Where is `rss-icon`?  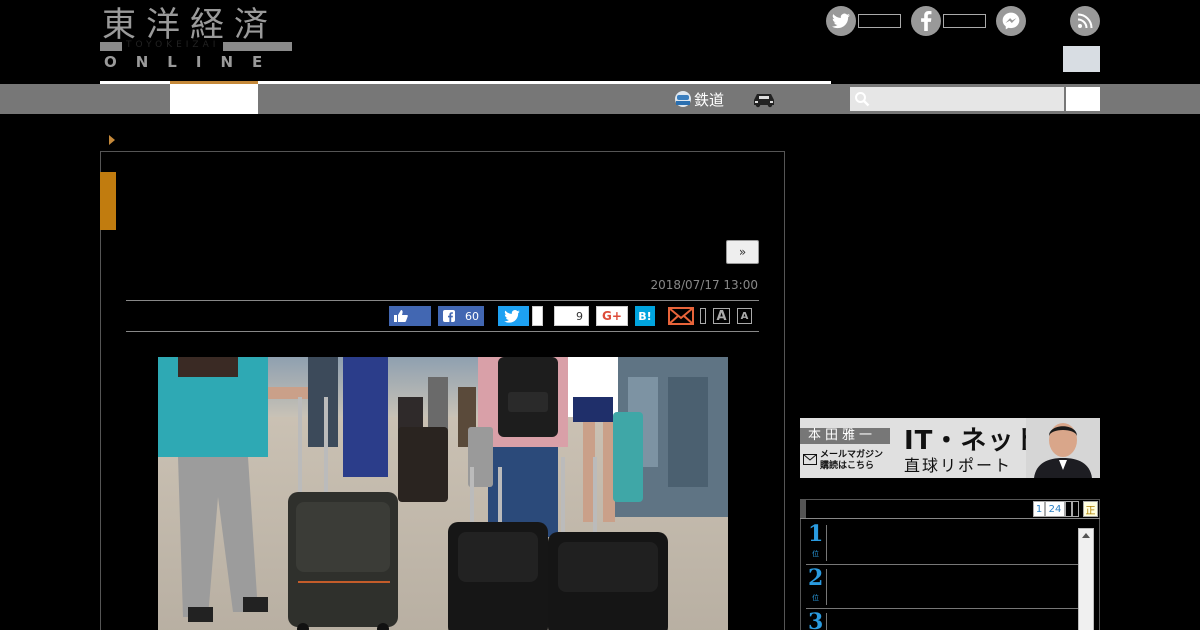 rss-icon is located at coordinates (1085, 21).